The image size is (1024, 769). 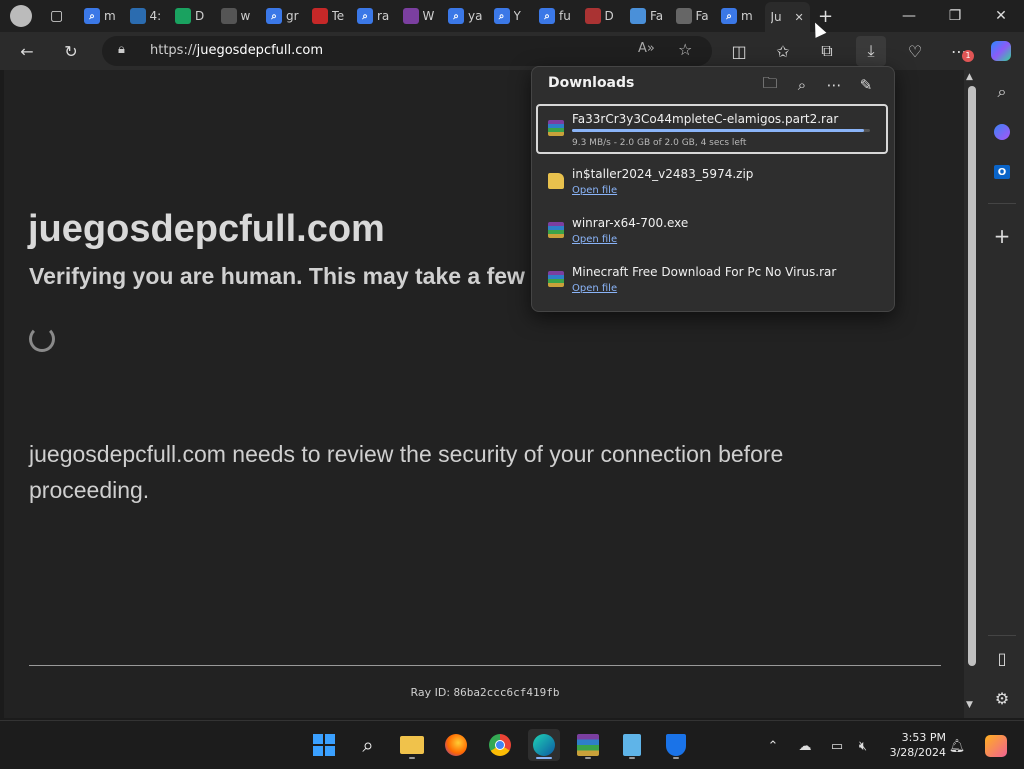 What do you see at coordinates (770, 85) in the screenshot?
I see `open-folder-icon: 🗀︎` at bounding box center [770, 85].